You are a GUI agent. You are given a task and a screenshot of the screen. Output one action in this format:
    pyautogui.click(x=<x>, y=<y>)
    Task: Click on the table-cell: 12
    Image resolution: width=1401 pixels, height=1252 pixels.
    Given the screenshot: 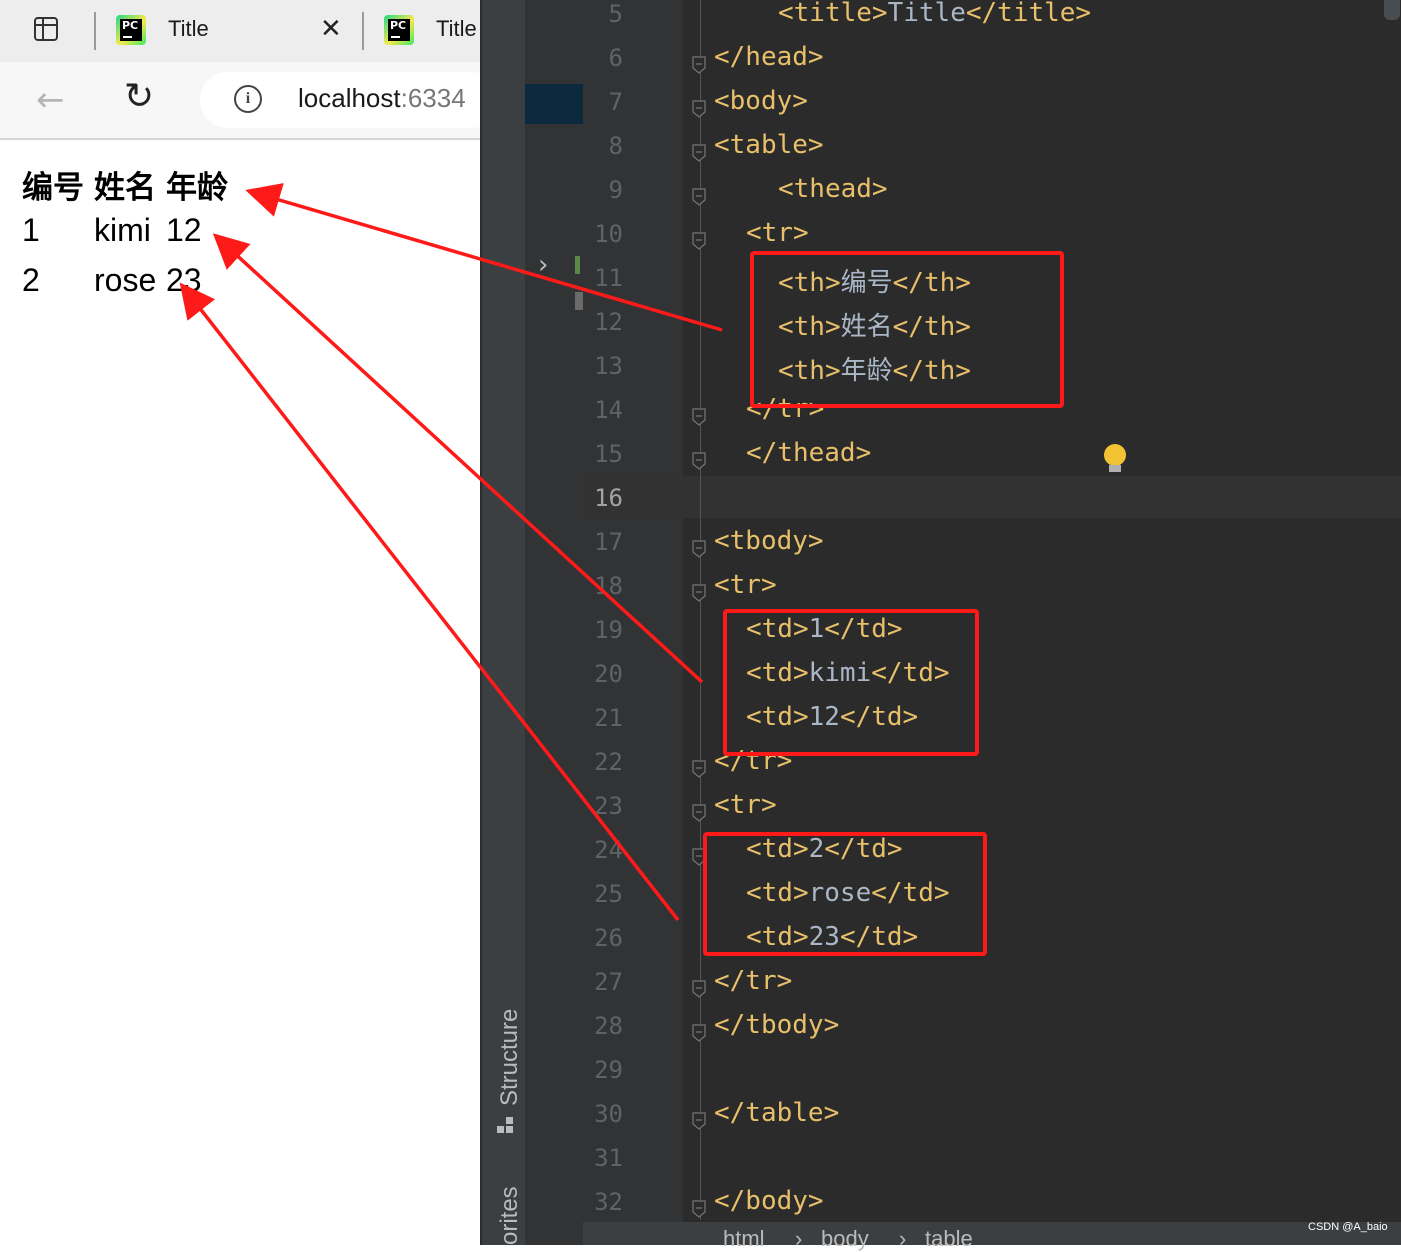 What is the action you would take?
    pyautogui.click(x=184, y=230)
    